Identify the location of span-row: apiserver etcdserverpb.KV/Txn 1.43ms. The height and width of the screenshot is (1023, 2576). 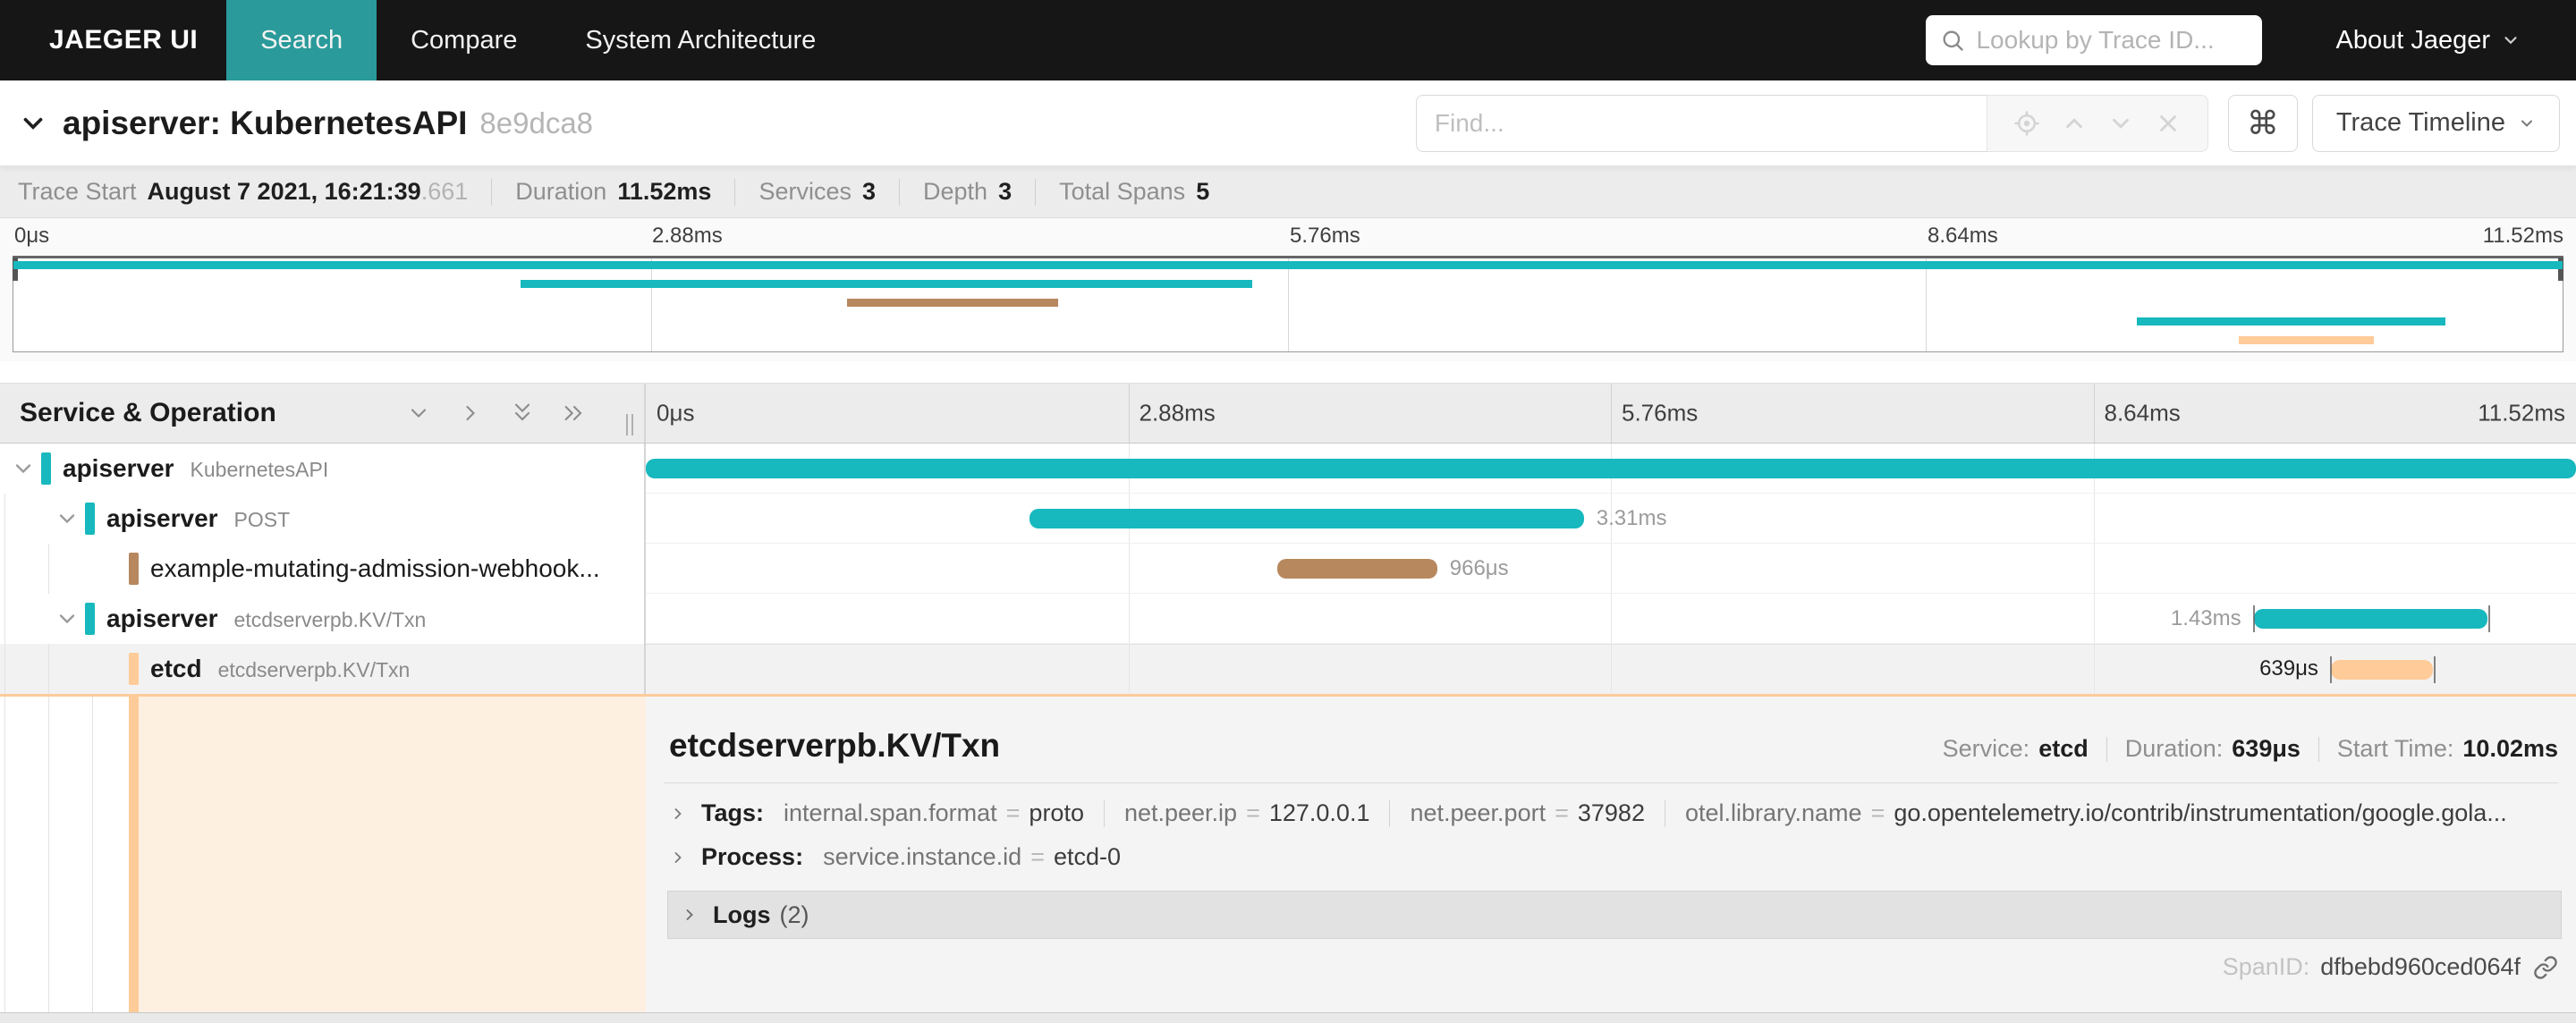
(1288, 619).